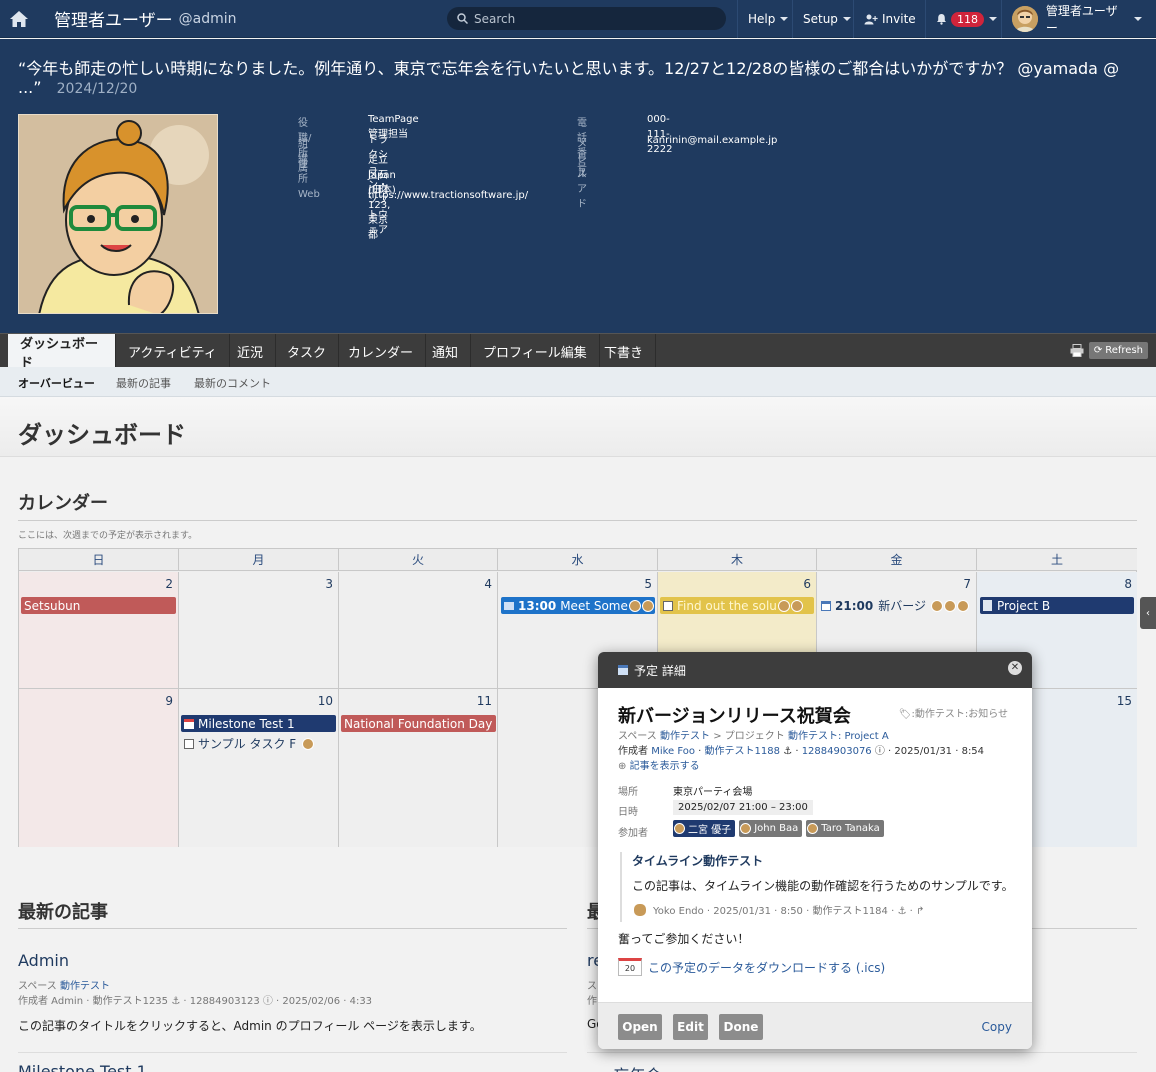  I want to click on post-title-link: Admin, so click(43, 960).